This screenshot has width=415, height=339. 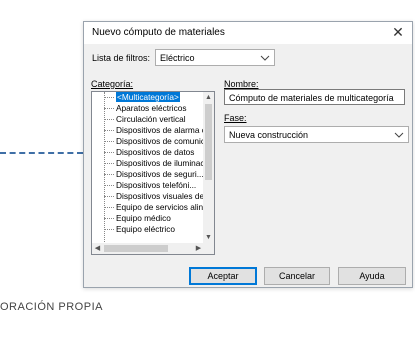 I want to click on help-button: Ayuda, so click(x=372, y=276).